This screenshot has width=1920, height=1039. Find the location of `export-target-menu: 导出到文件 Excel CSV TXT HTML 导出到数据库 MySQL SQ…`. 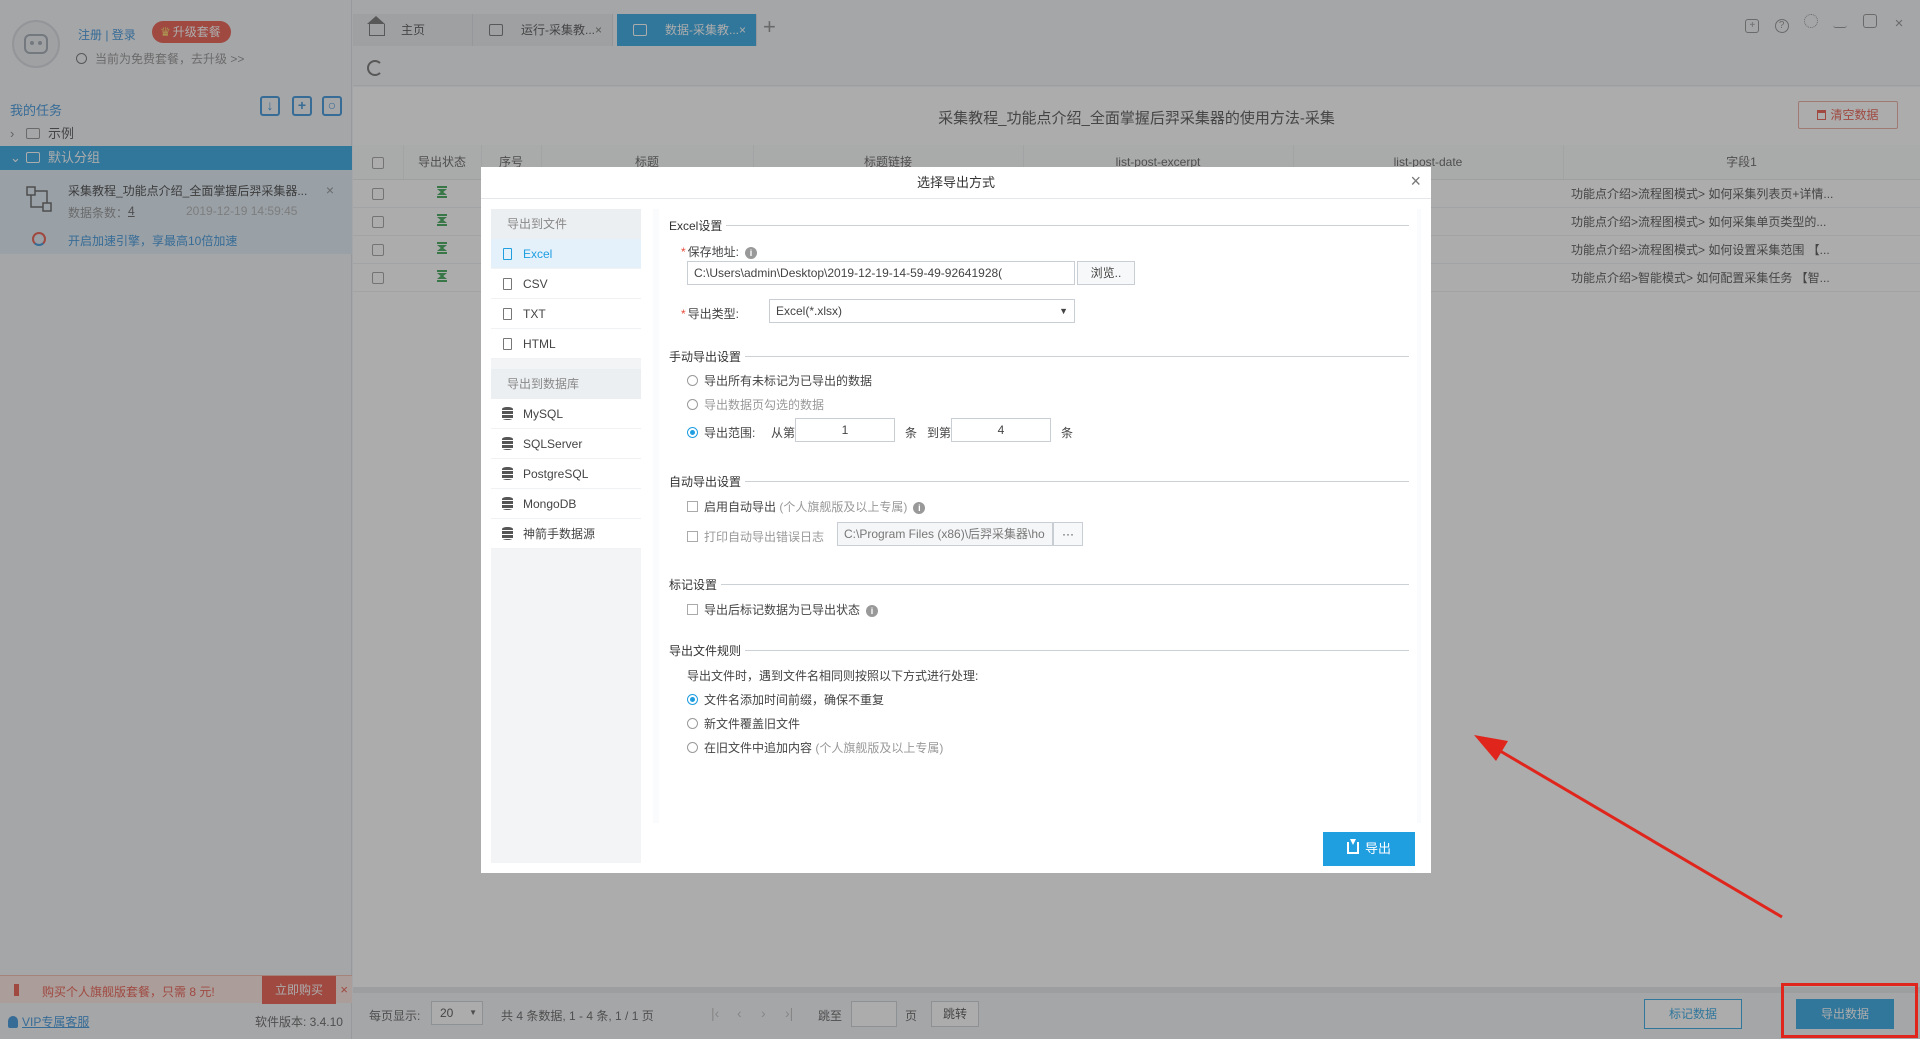

export-target-menu: 导出到文件 Excel CSV TXT HTML 导出到数据库 MySQL SQ… is located at coordinates (566, 536).